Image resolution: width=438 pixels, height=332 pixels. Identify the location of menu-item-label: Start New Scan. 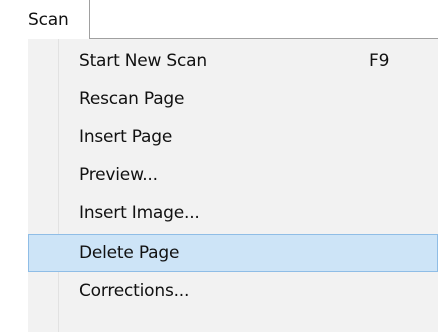
(143, 61).